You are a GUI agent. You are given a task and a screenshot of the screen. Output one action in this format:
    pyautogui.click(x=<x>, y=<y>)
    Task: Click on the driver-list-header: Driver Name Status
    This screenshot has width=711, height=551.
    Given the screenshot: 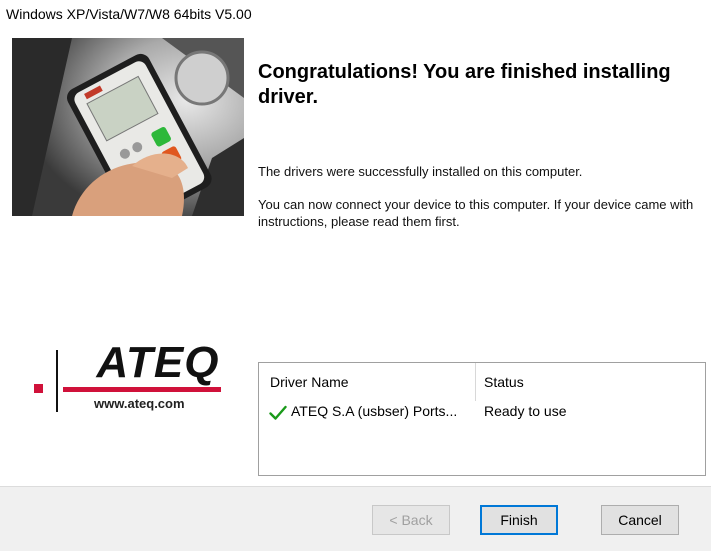 What is the action you would take?
    pyautogui.click(x=482, y=382)
    